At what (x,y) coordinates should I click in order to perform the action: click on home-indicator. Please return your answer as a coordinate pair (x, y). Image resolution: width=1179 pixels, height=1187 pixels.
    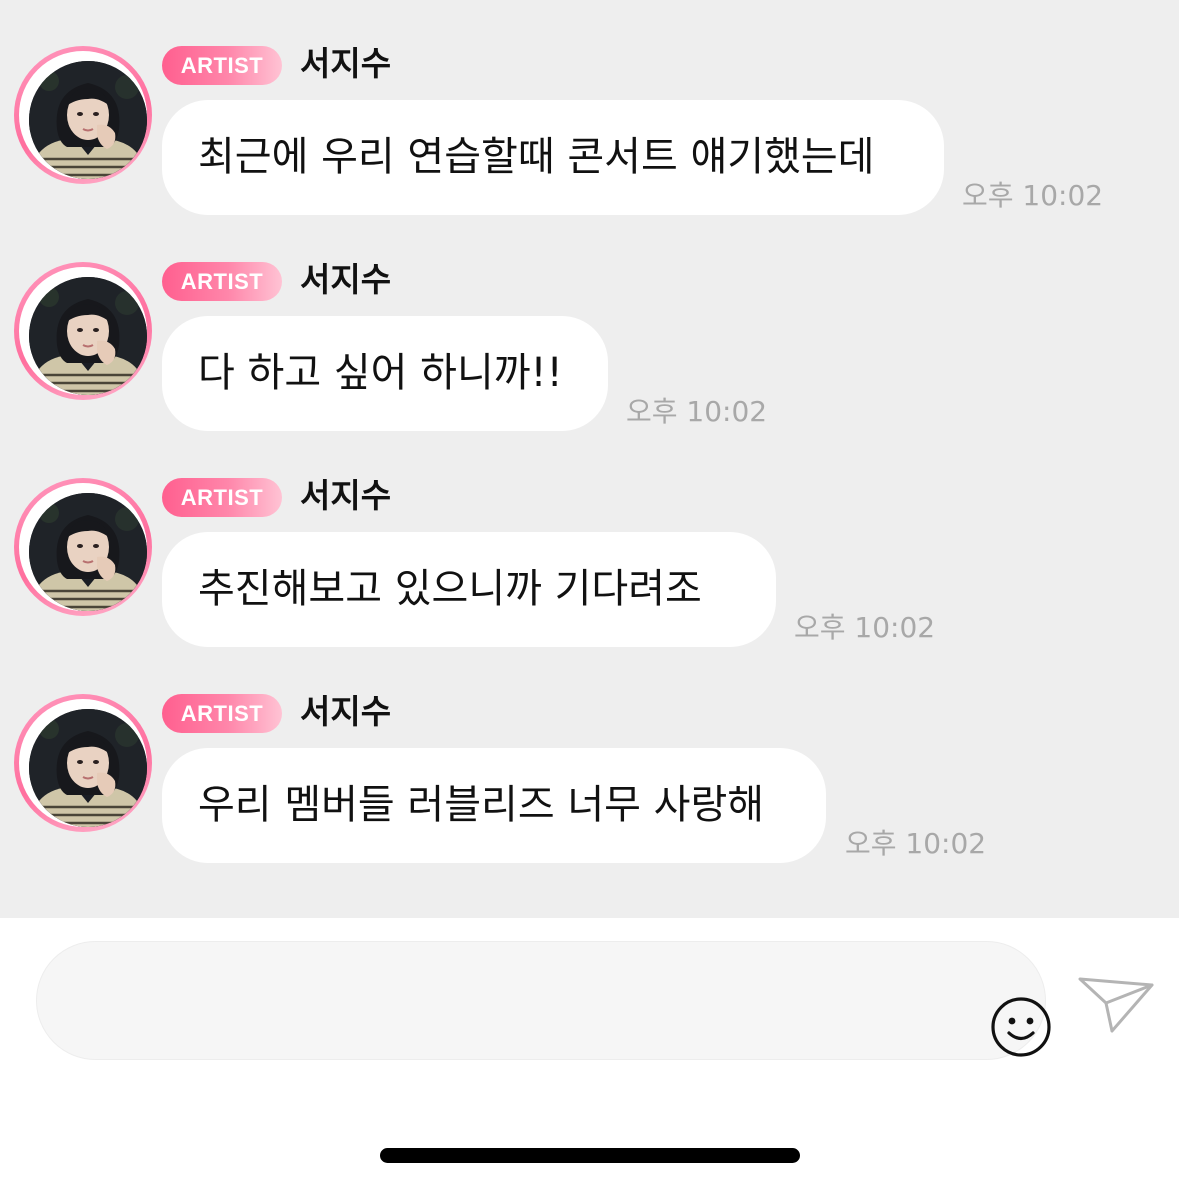
    Looking at the image, I should click on (590, 1155).